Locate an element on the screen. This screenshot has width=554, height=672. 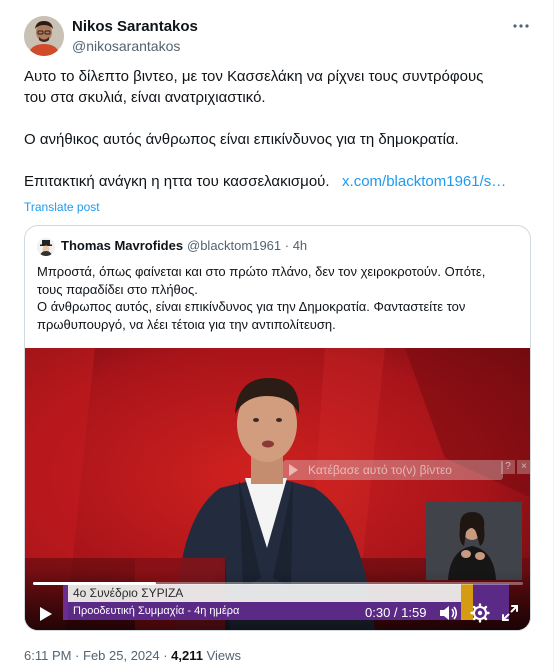
hat-avatar-icon is located at coordinates (46, 247).